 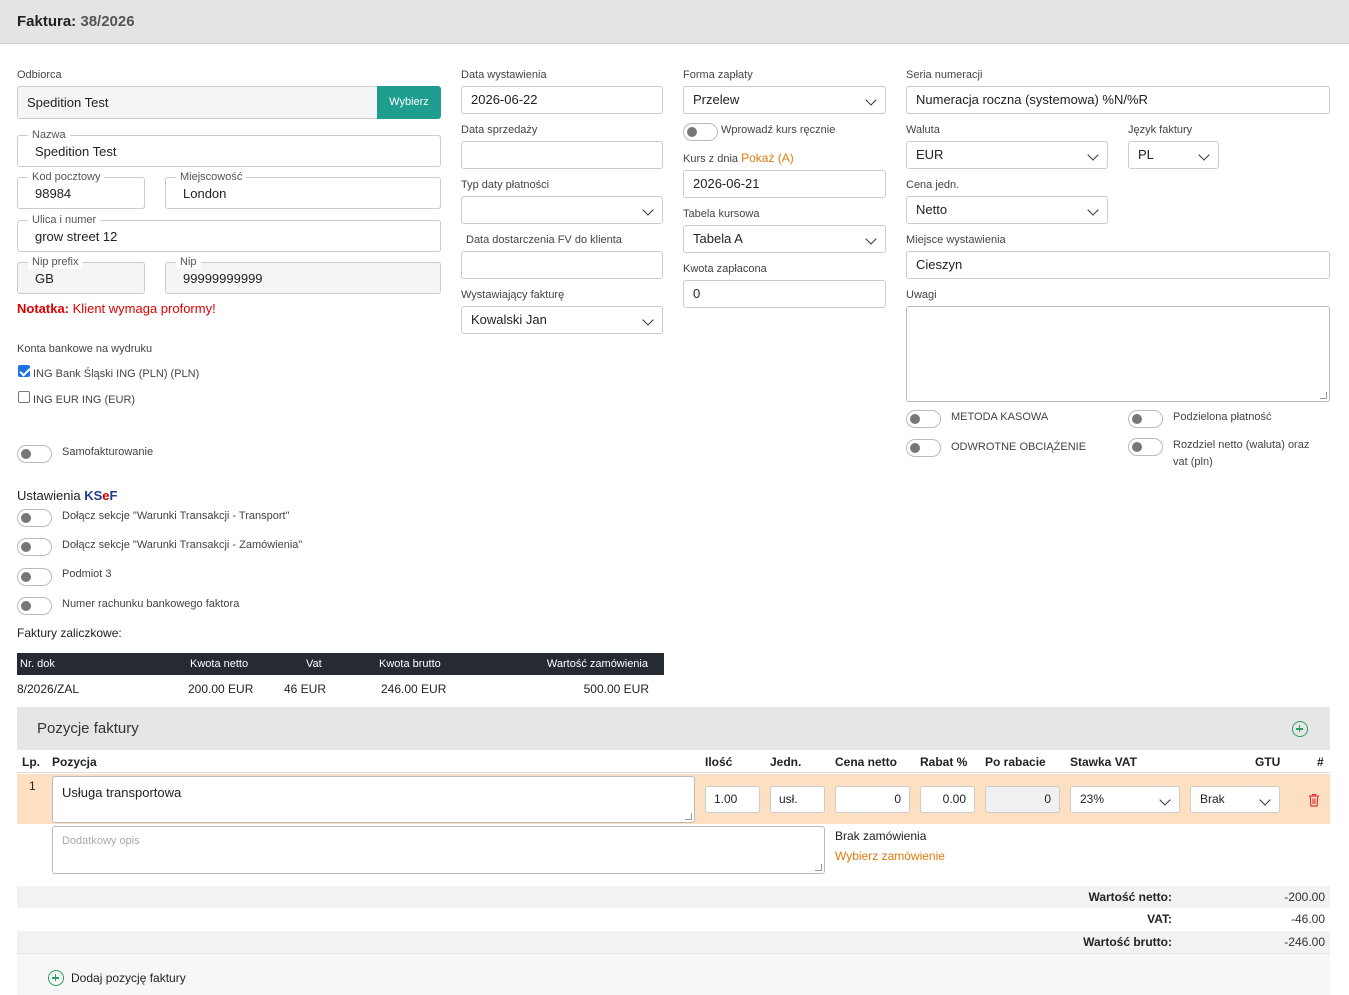 I want to click on nazwa-label: Nazwa, so click(x=49, y=135).